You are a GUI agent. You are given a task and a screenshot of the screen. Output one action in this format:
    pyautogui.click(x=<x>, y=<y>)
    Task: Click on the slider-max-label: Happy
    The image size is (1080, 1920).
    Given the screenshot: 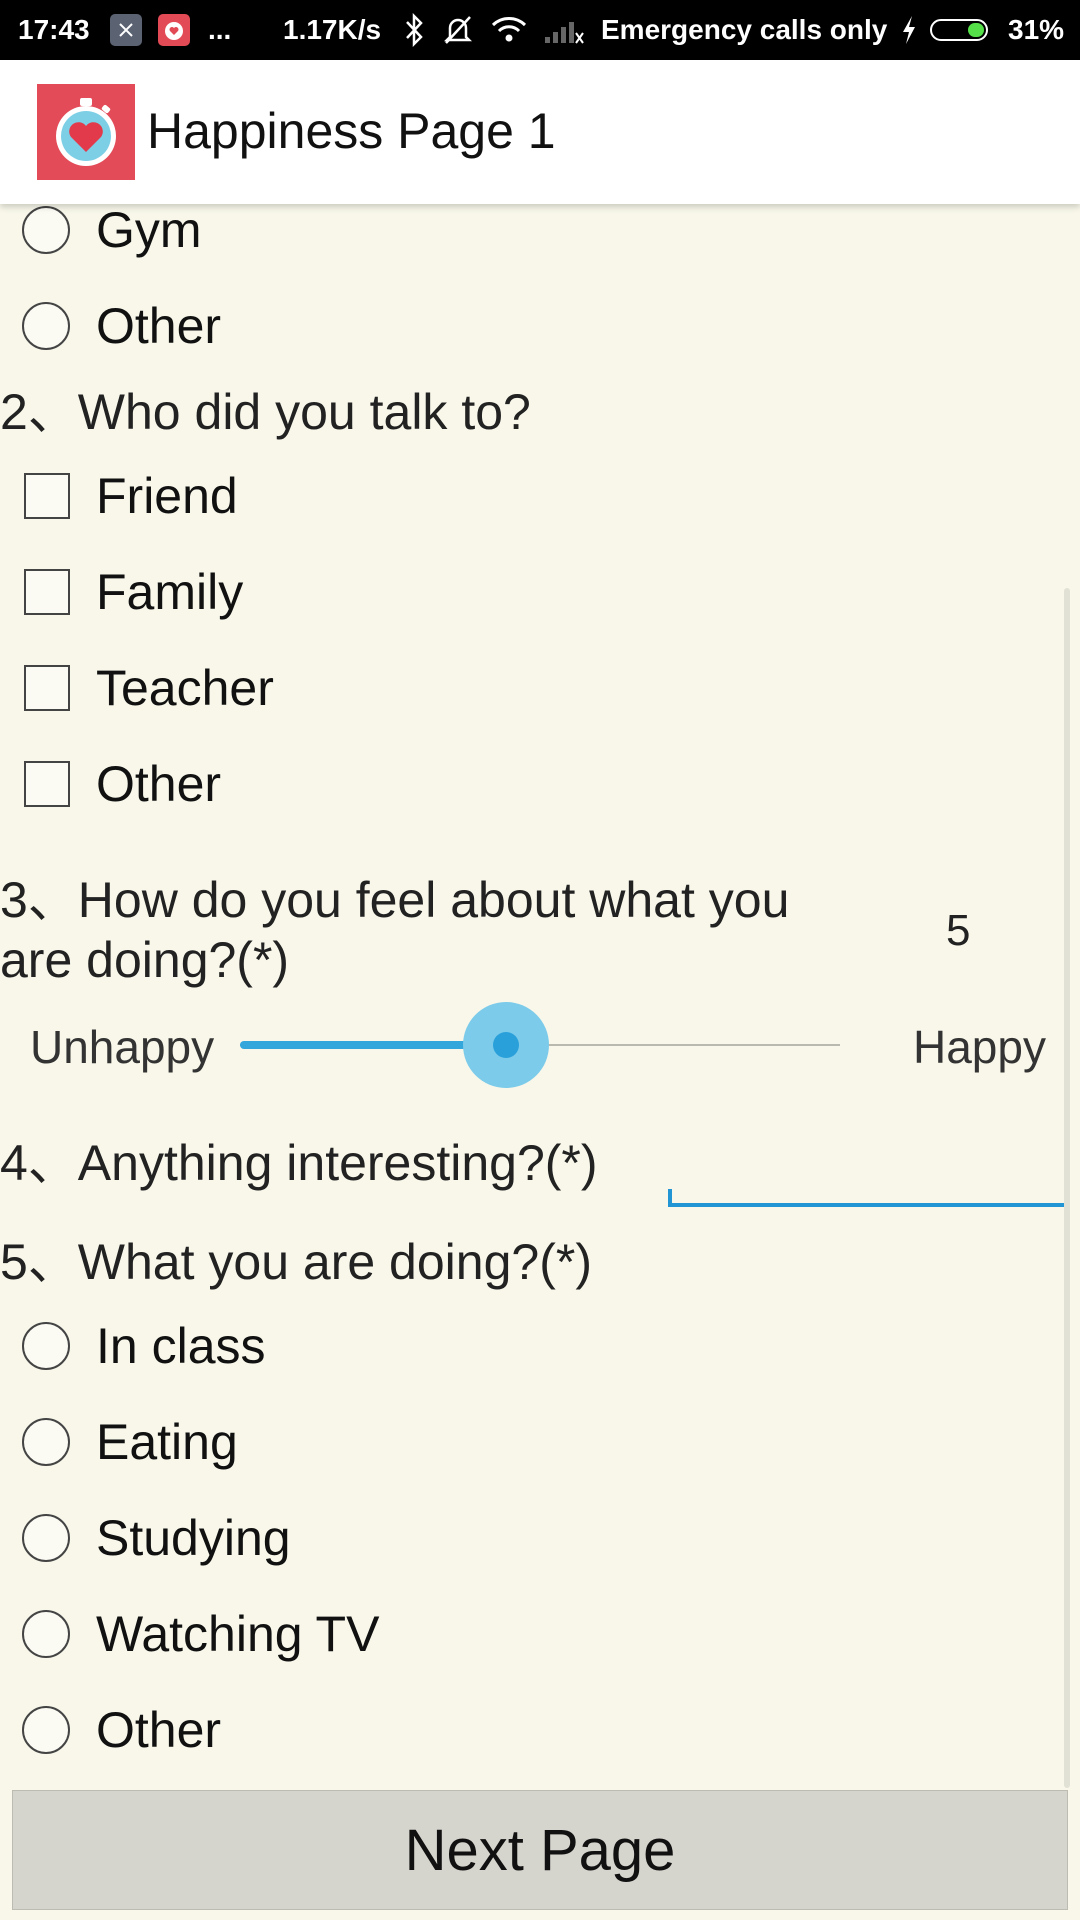 What is the action you would take?
    pyautogui.click(x=979, y=1047)
    